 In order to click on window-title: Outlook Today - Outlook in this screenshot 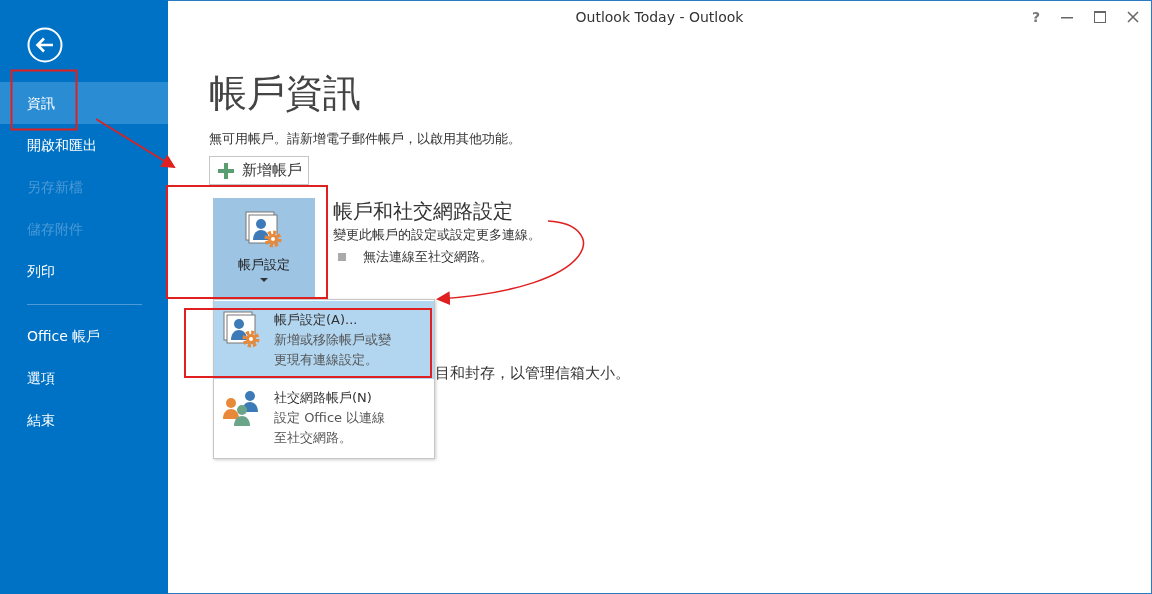, I will do `click(659, 17)`.